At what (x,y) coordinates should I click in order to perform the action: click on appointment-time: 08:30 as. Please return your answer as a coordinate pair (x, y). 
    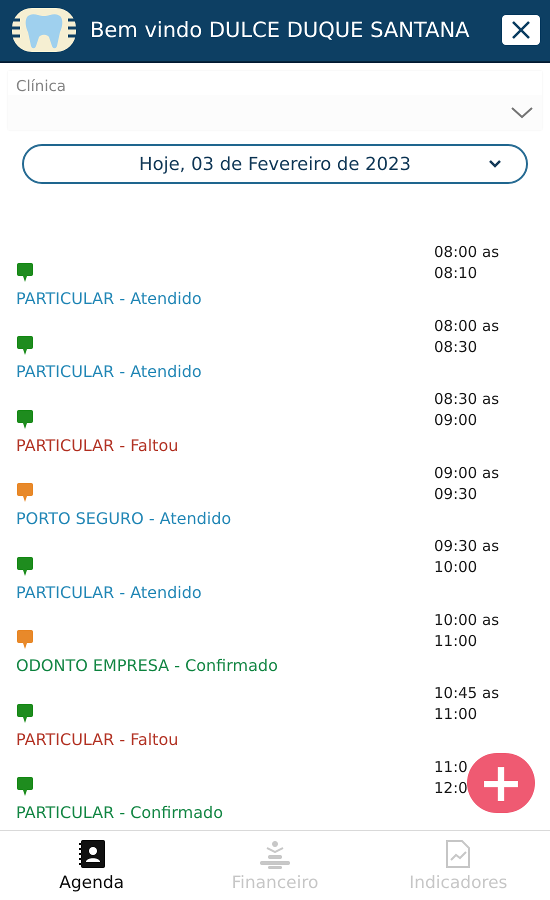
    Looking at the image, I should click on (467, 399).